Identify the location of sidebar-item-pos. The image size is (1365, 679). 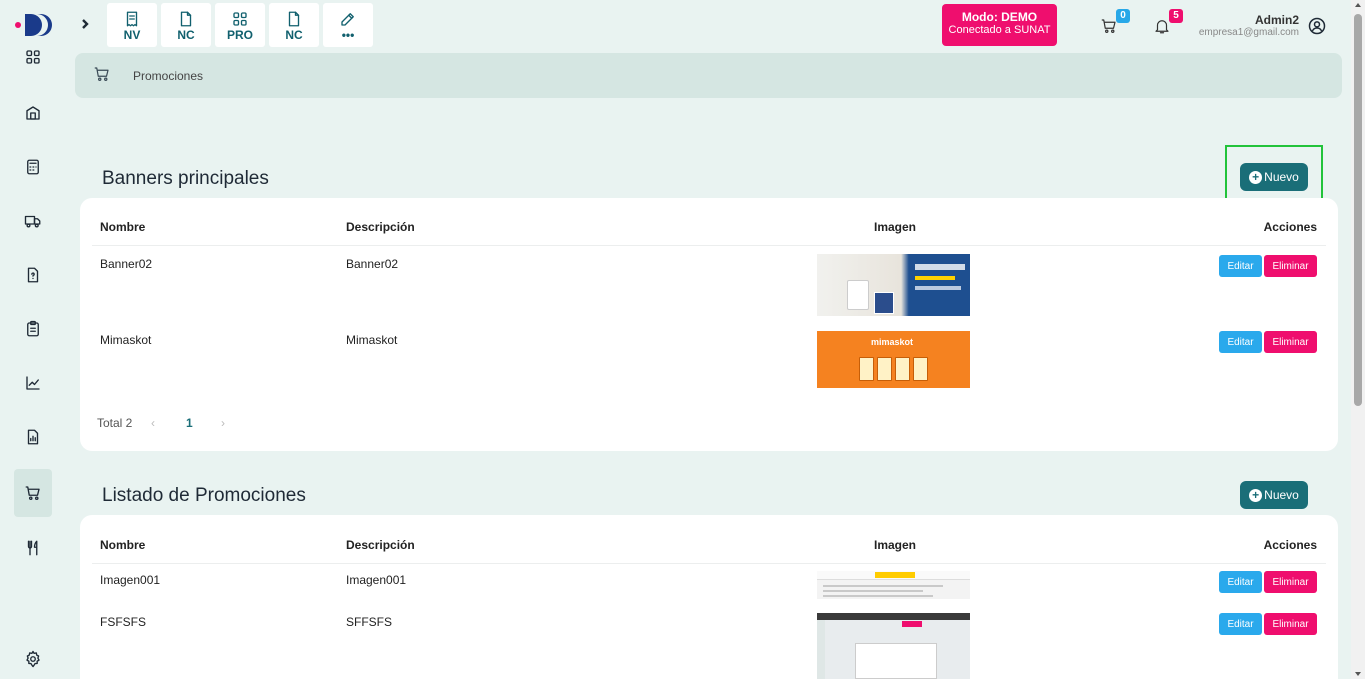
(33, 167).